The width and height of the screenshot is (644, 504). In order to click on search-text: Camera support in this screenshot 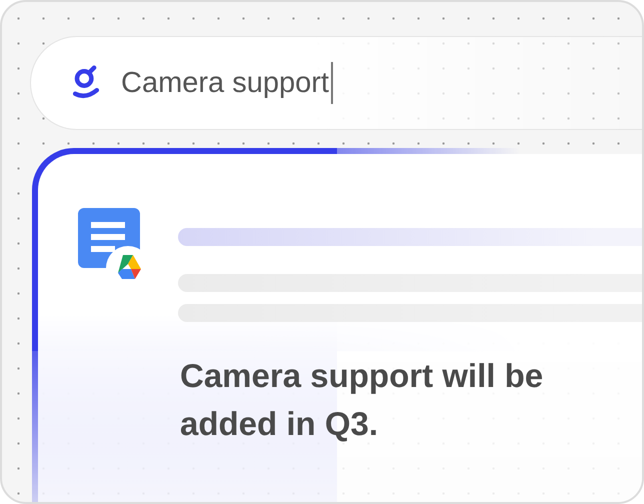, I will do `click(227, 83)`.